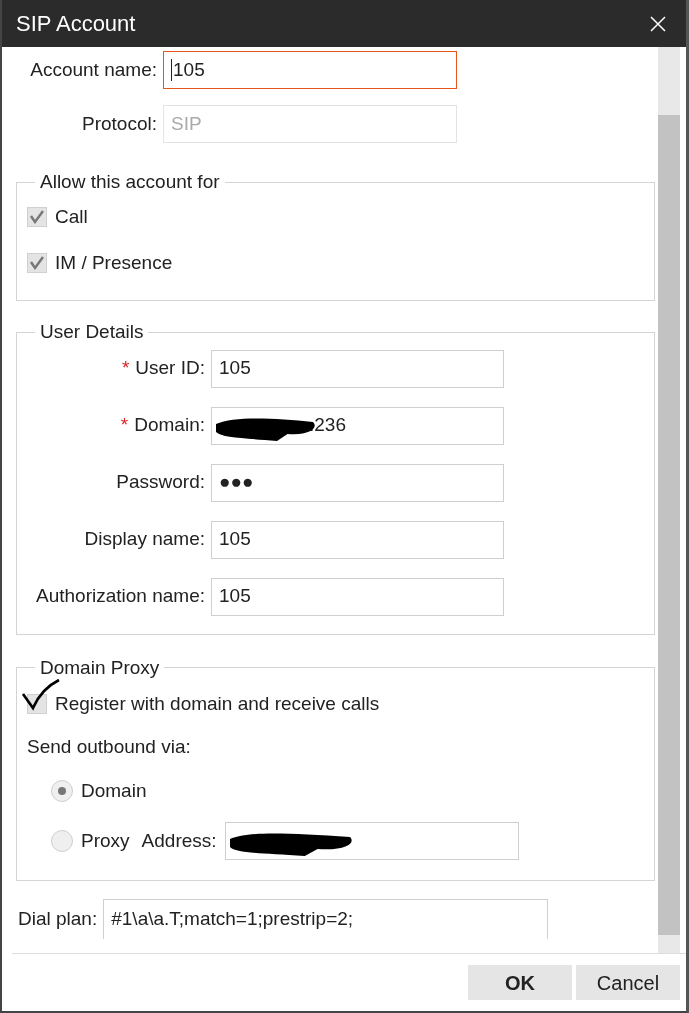  What do you see at coordinates (71, 216) in the screenshot?
I see `checkbox-label: Call` at bounding box center [71, 216].